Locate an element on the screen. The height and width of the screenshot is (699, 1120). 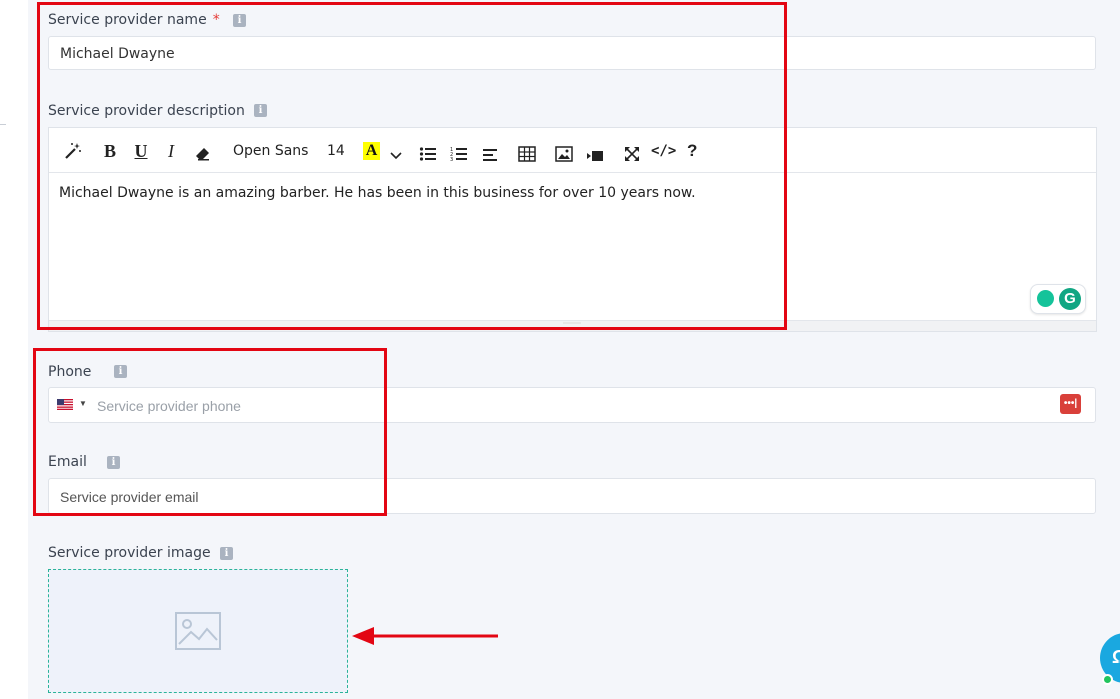
email-input: Service provider email is located at coordinates (572, 496).